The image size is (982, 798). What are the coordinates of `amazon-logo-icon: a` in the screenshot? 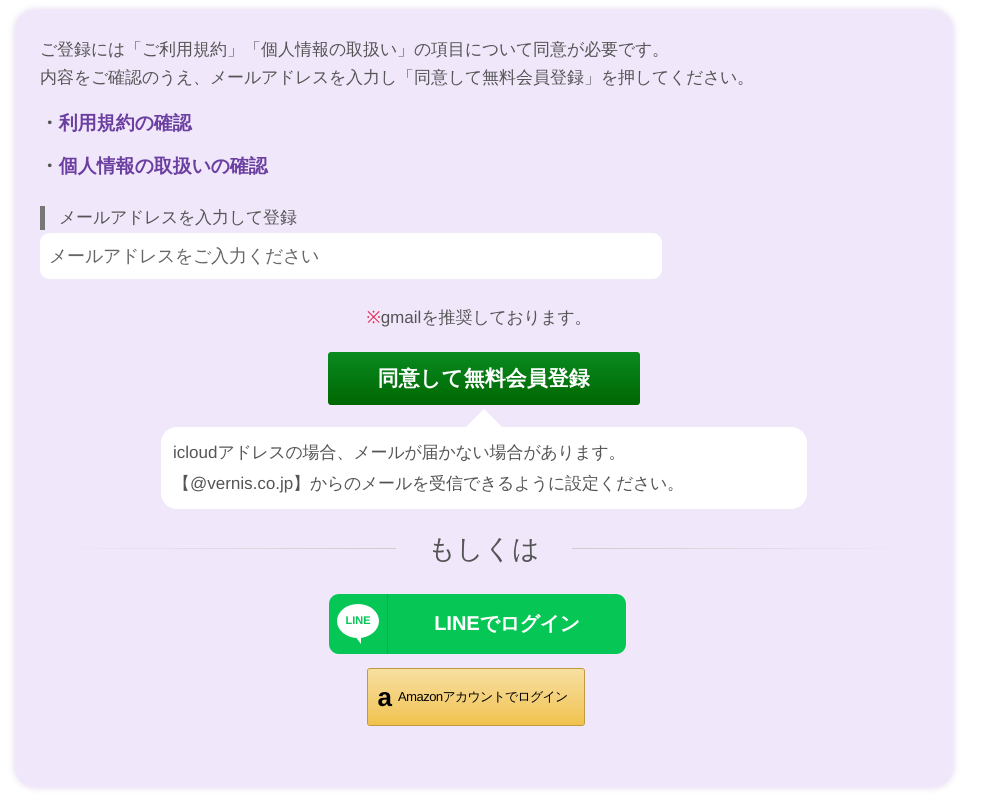 It's located at (385, 697).